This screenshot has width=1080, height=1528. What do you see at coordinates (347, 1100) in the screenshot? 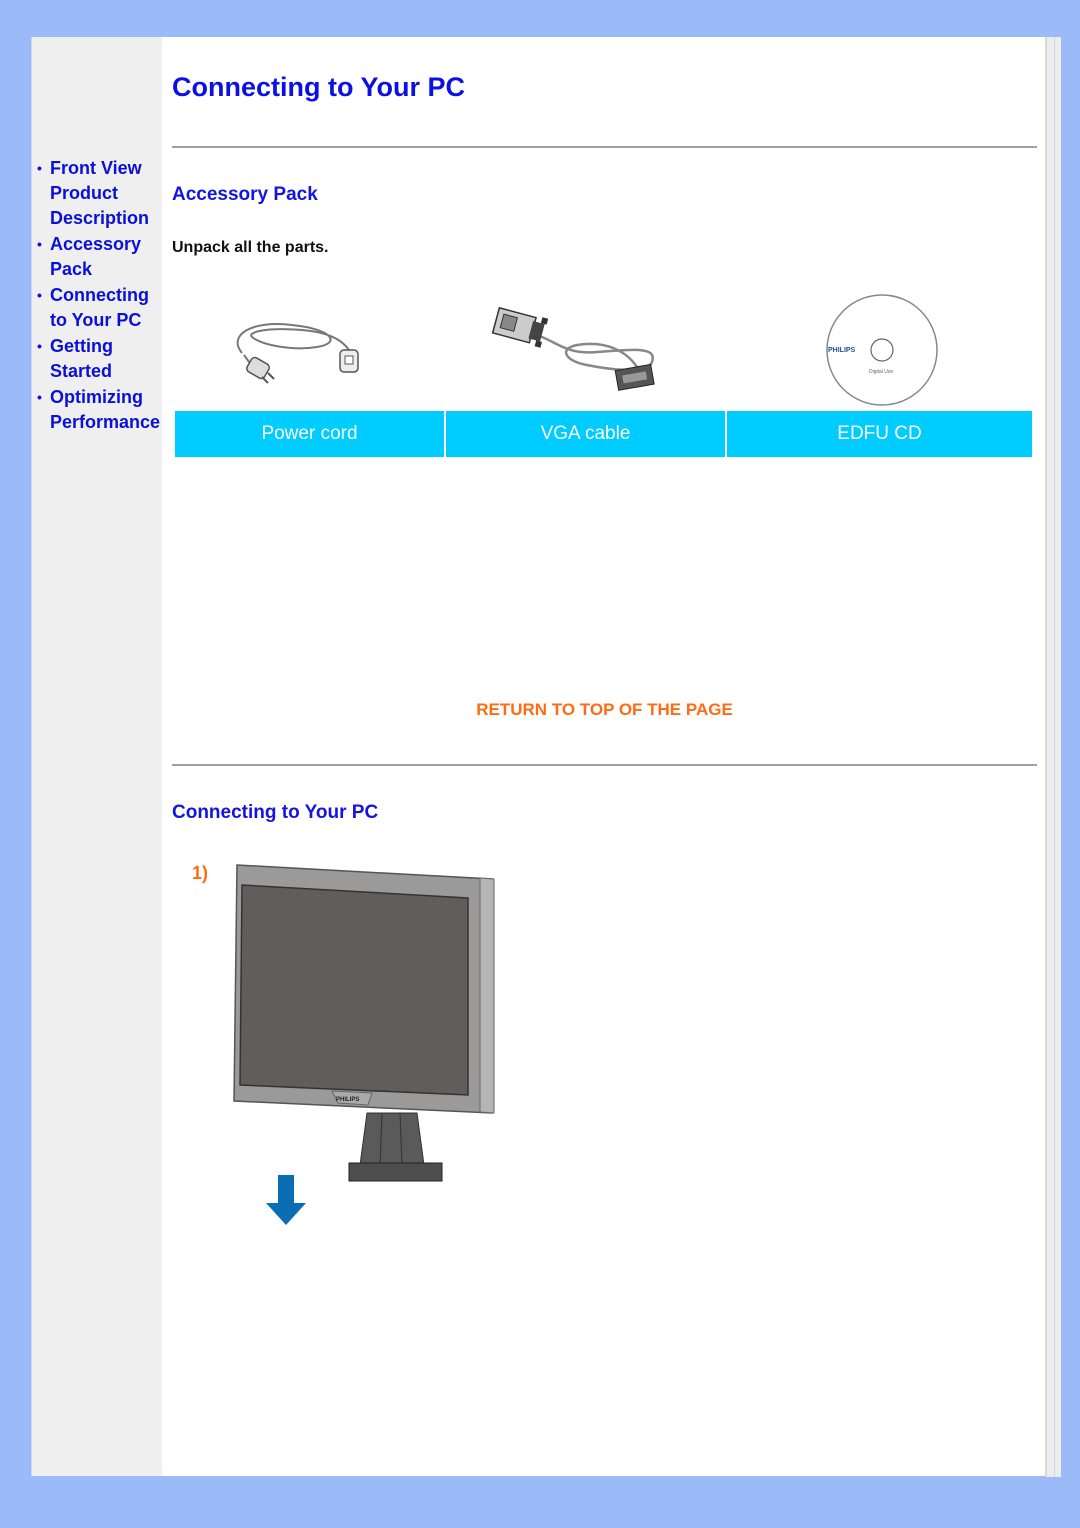
I see `monitor-brand-text: PHILIPS` at bounding box center [347, 1100].